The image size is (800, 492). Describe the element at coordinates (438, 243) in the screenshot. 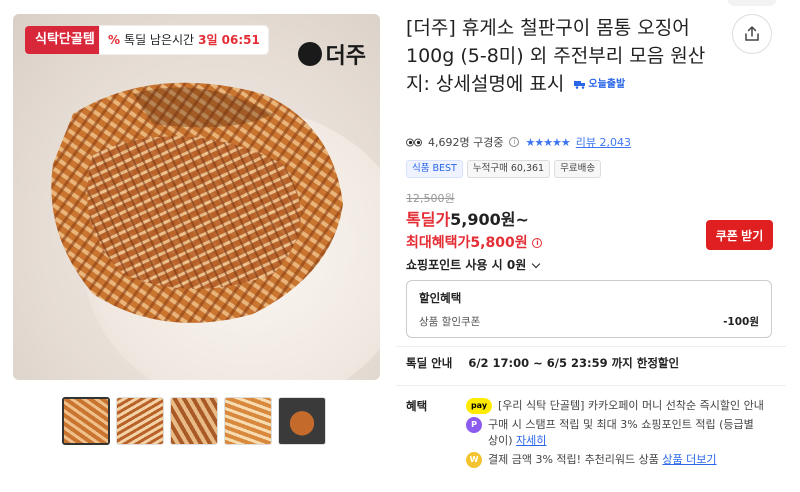

I see `max-price-label: 최대혜택가` at that location.